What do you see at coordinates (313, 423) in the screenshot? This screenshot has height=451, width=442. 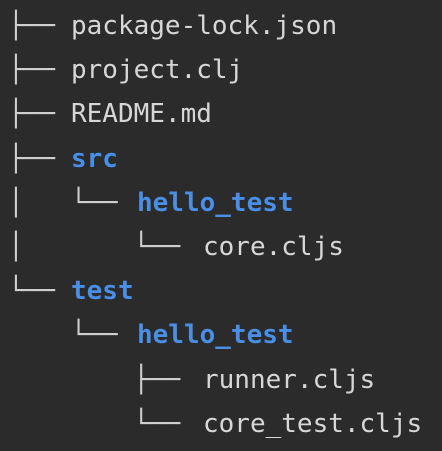 I see `file-name: core_test.cljs` at bounding box center [313, 423].